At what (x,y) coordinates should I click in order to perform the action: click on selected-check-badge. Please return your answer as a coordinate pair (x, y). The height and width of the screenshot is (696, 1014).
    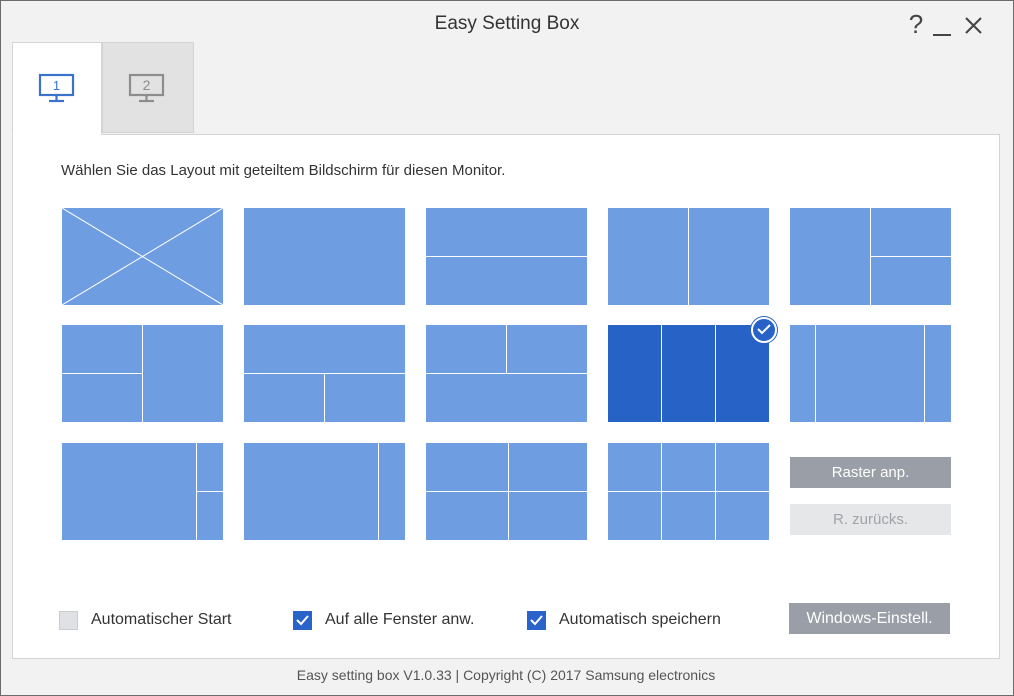
    Looking at the image, I should click on (764, 330).